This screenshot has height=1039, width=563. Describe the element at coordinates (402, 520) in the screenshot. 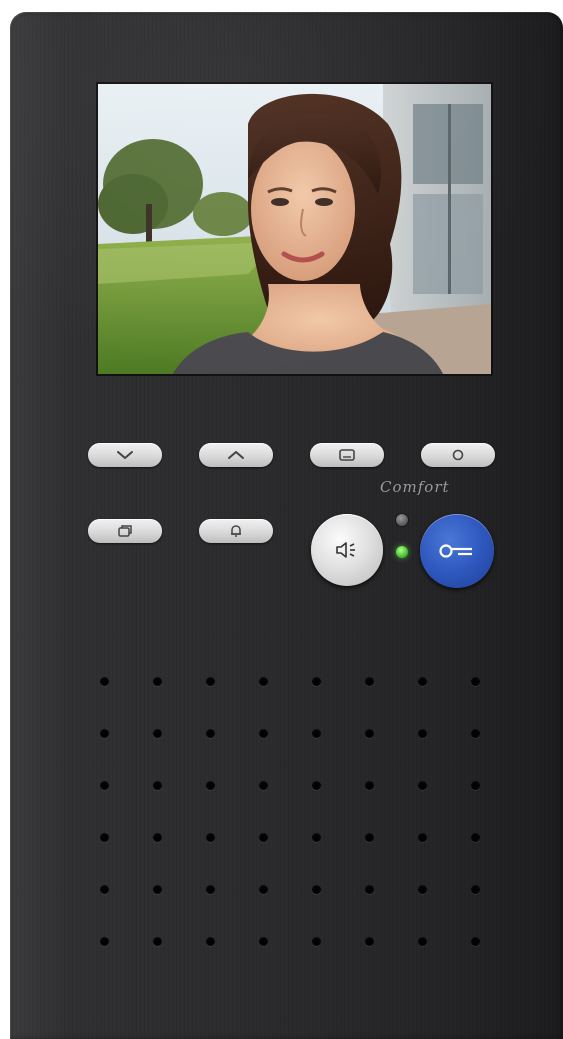

I see `status-led` at that location.